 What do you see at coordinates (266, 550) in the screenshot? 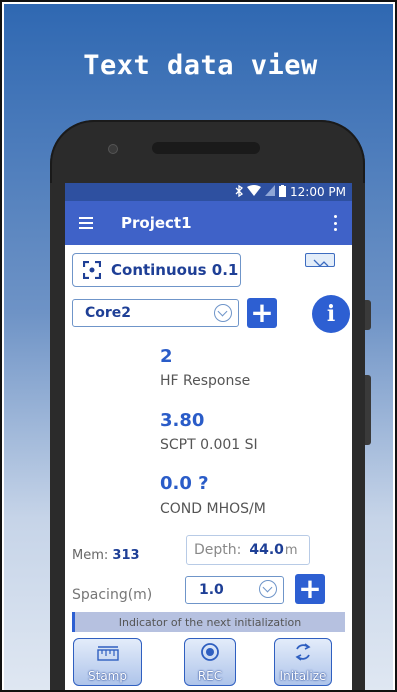
I see `depth-value: 44.0` at bounding box center [266, 550].